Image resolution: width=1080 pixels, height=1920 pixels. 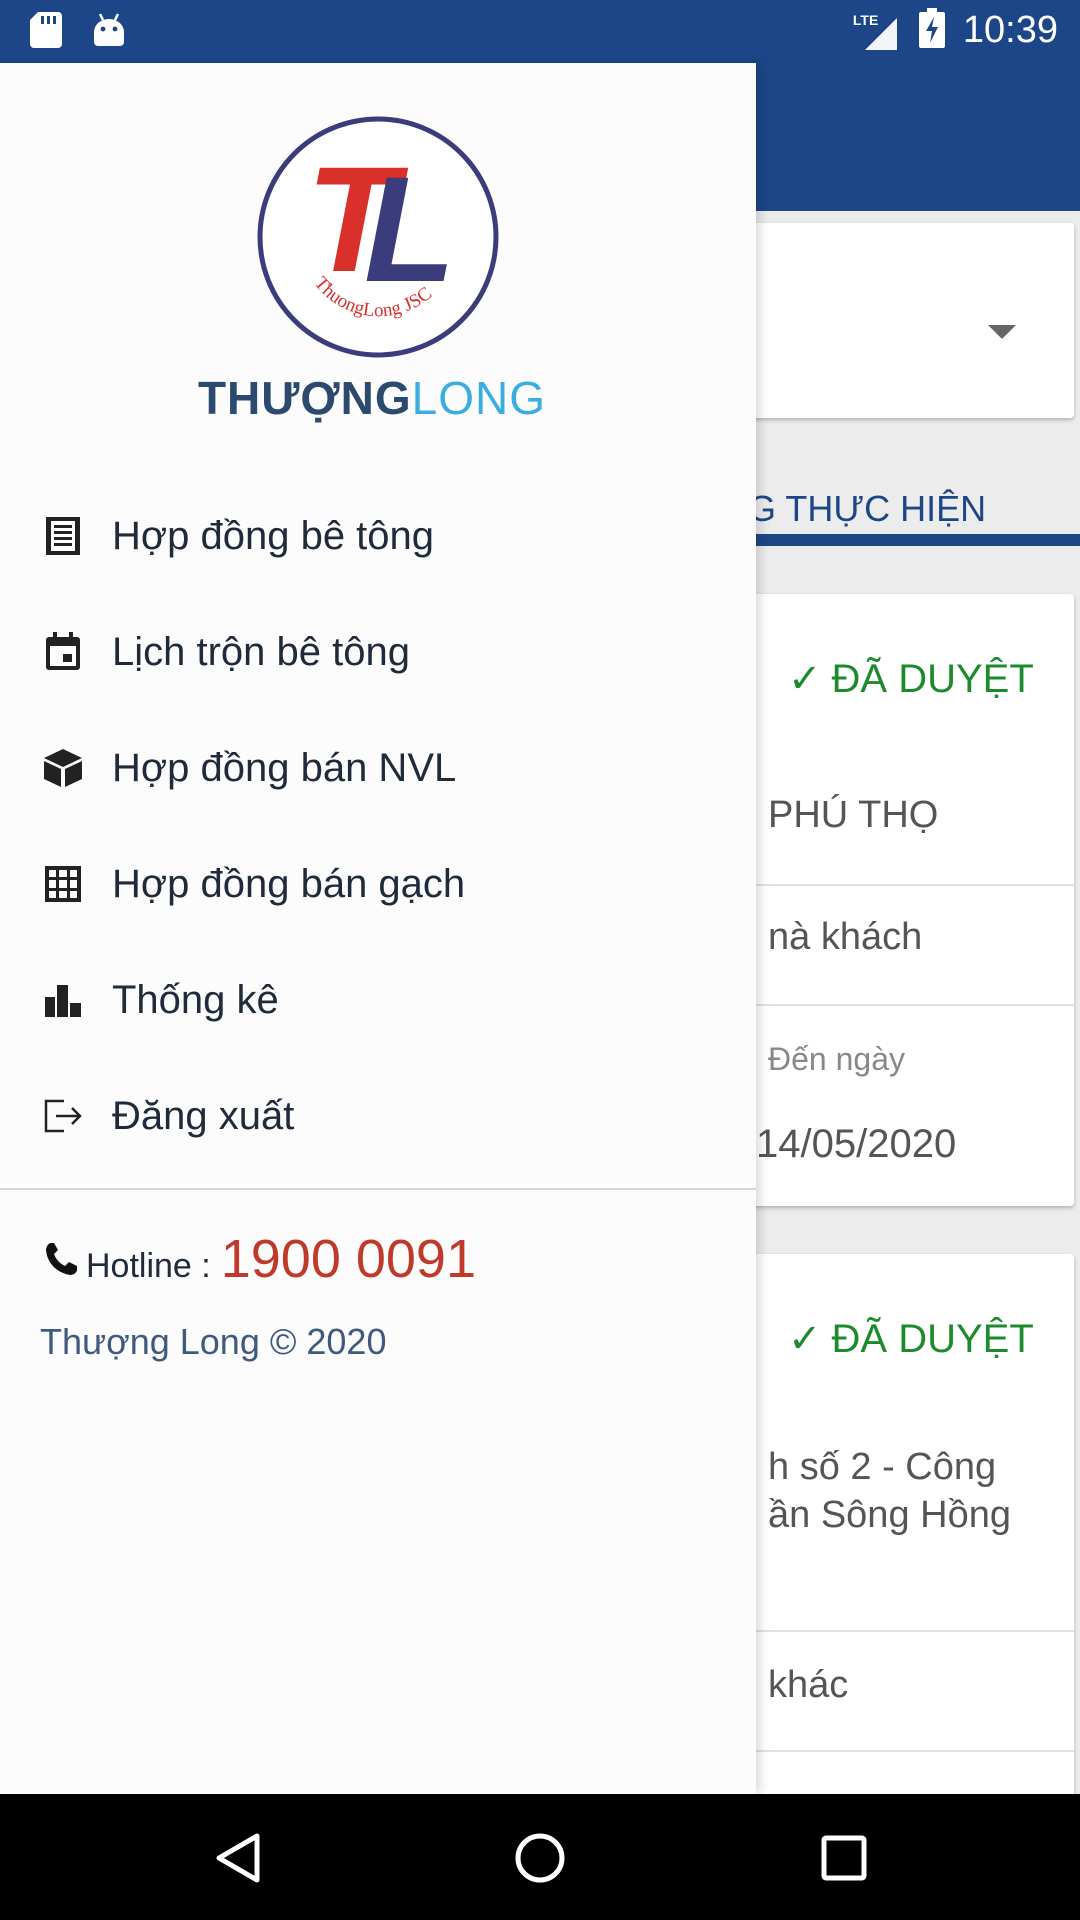 What do you see at coordinates (63, 768) in the screenshot?
I see `cube-icon` at bounding box center [63, 768].